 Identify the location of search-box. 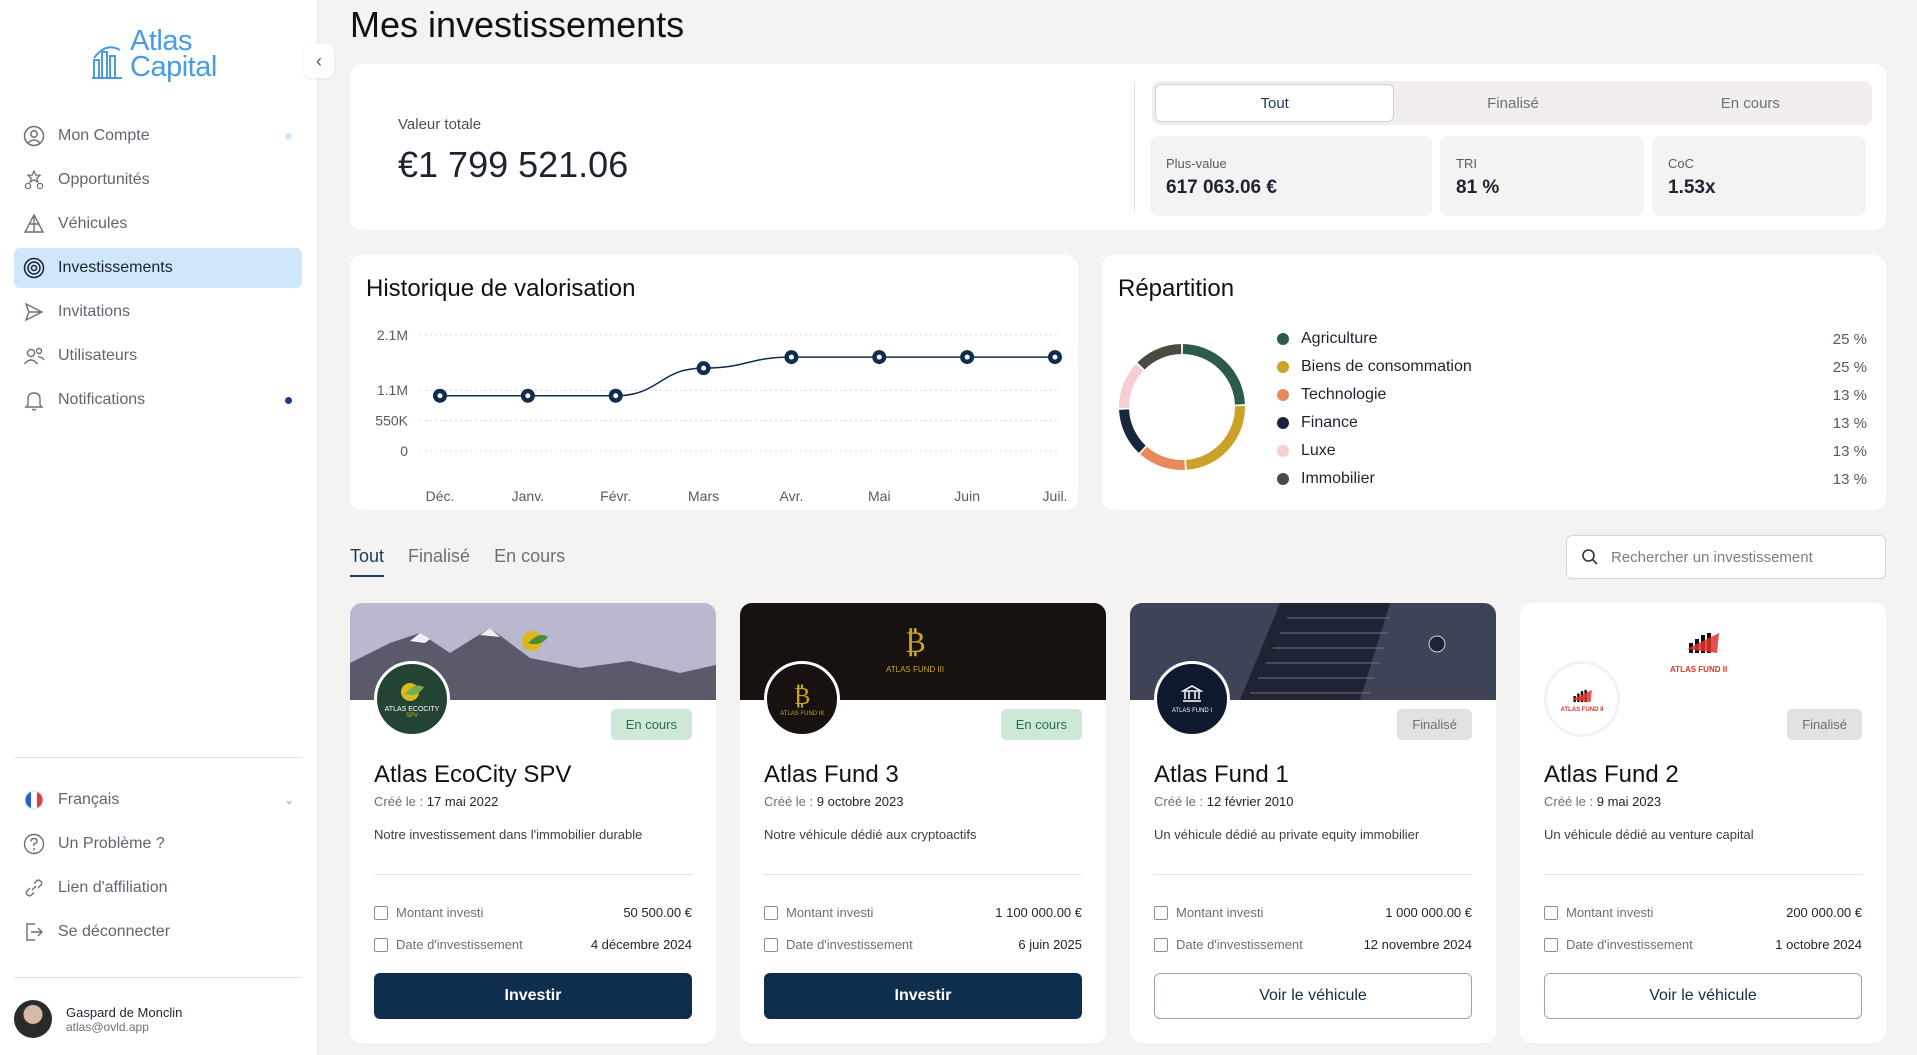
(1726, 557).